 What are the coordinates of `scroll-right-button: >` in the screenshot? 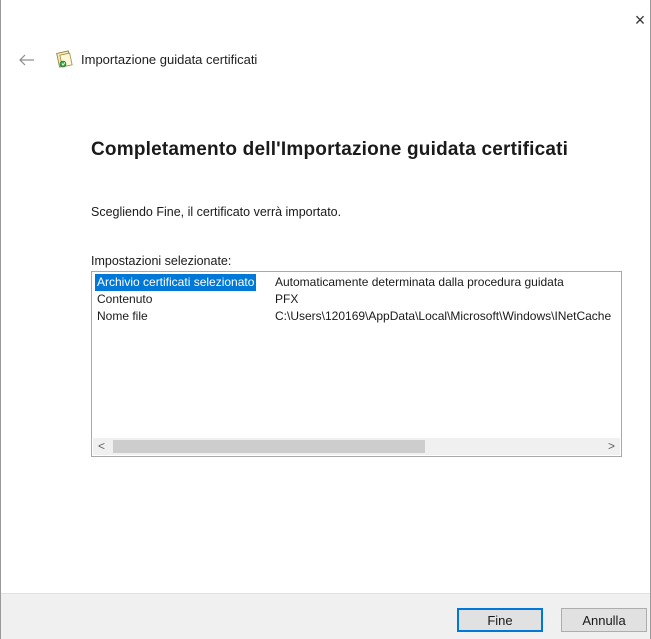 It's located at (611, 446).